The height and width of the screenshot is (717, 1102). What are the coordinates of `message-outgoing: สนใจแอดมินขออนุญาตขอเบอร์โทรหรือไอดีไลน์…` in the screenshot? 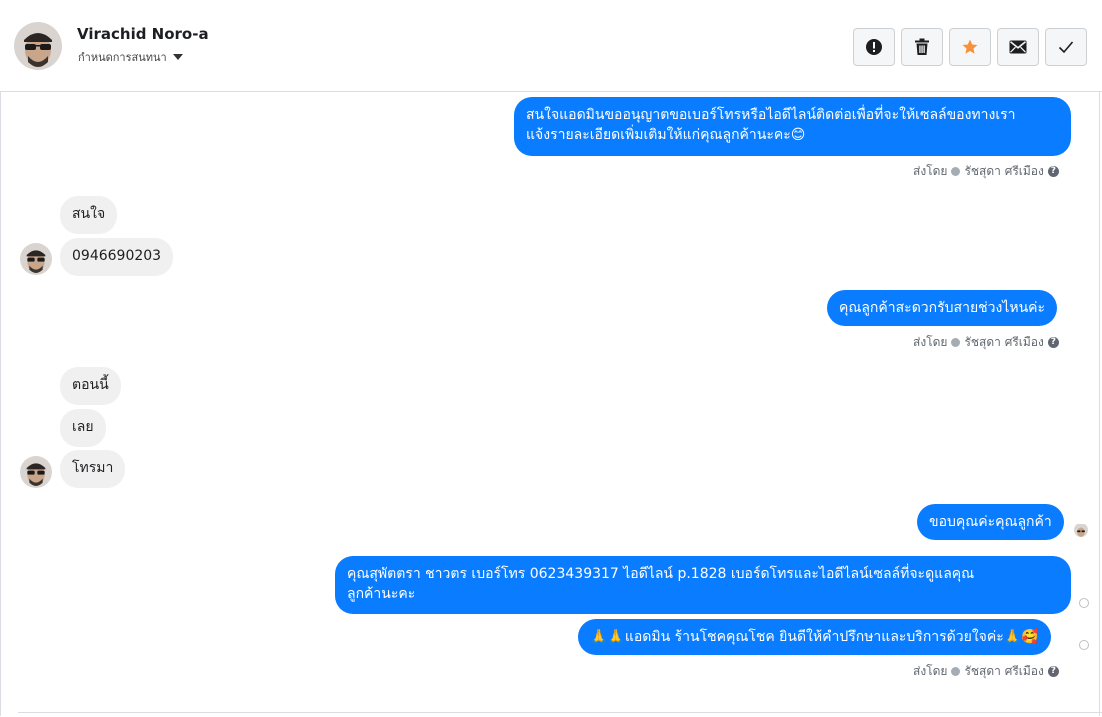 It's located at (792, 126).